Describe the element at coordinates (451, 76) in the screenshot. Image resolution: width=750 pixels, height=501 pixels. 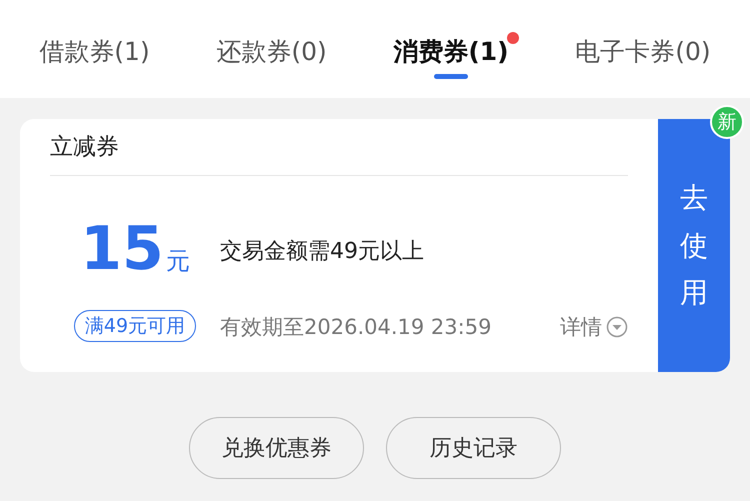
I see `tab-indicator` at that location.